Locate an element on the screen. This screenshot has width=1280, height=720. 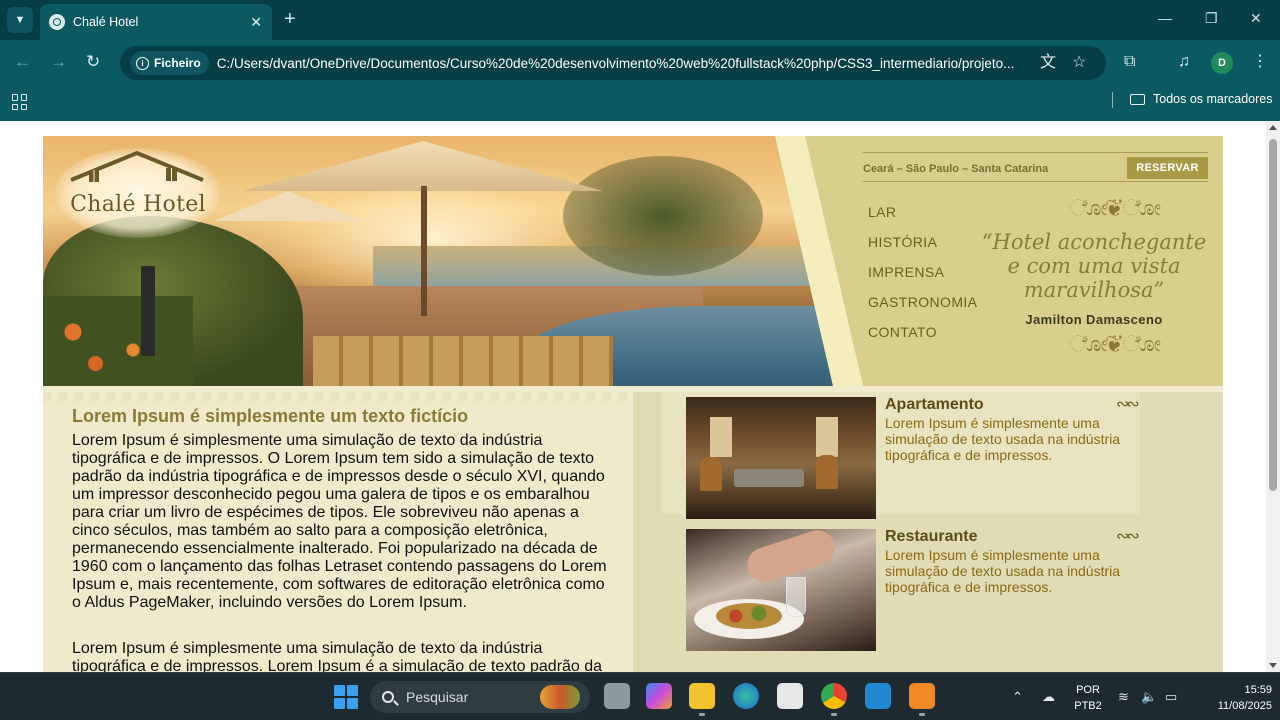
apartment-photo is located at coordinates (781, 458).